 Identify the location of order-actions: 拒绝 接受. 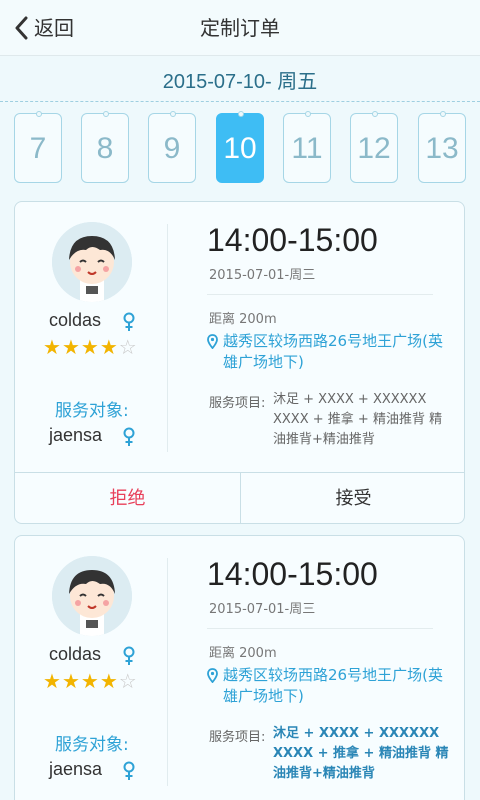
(239, 497).